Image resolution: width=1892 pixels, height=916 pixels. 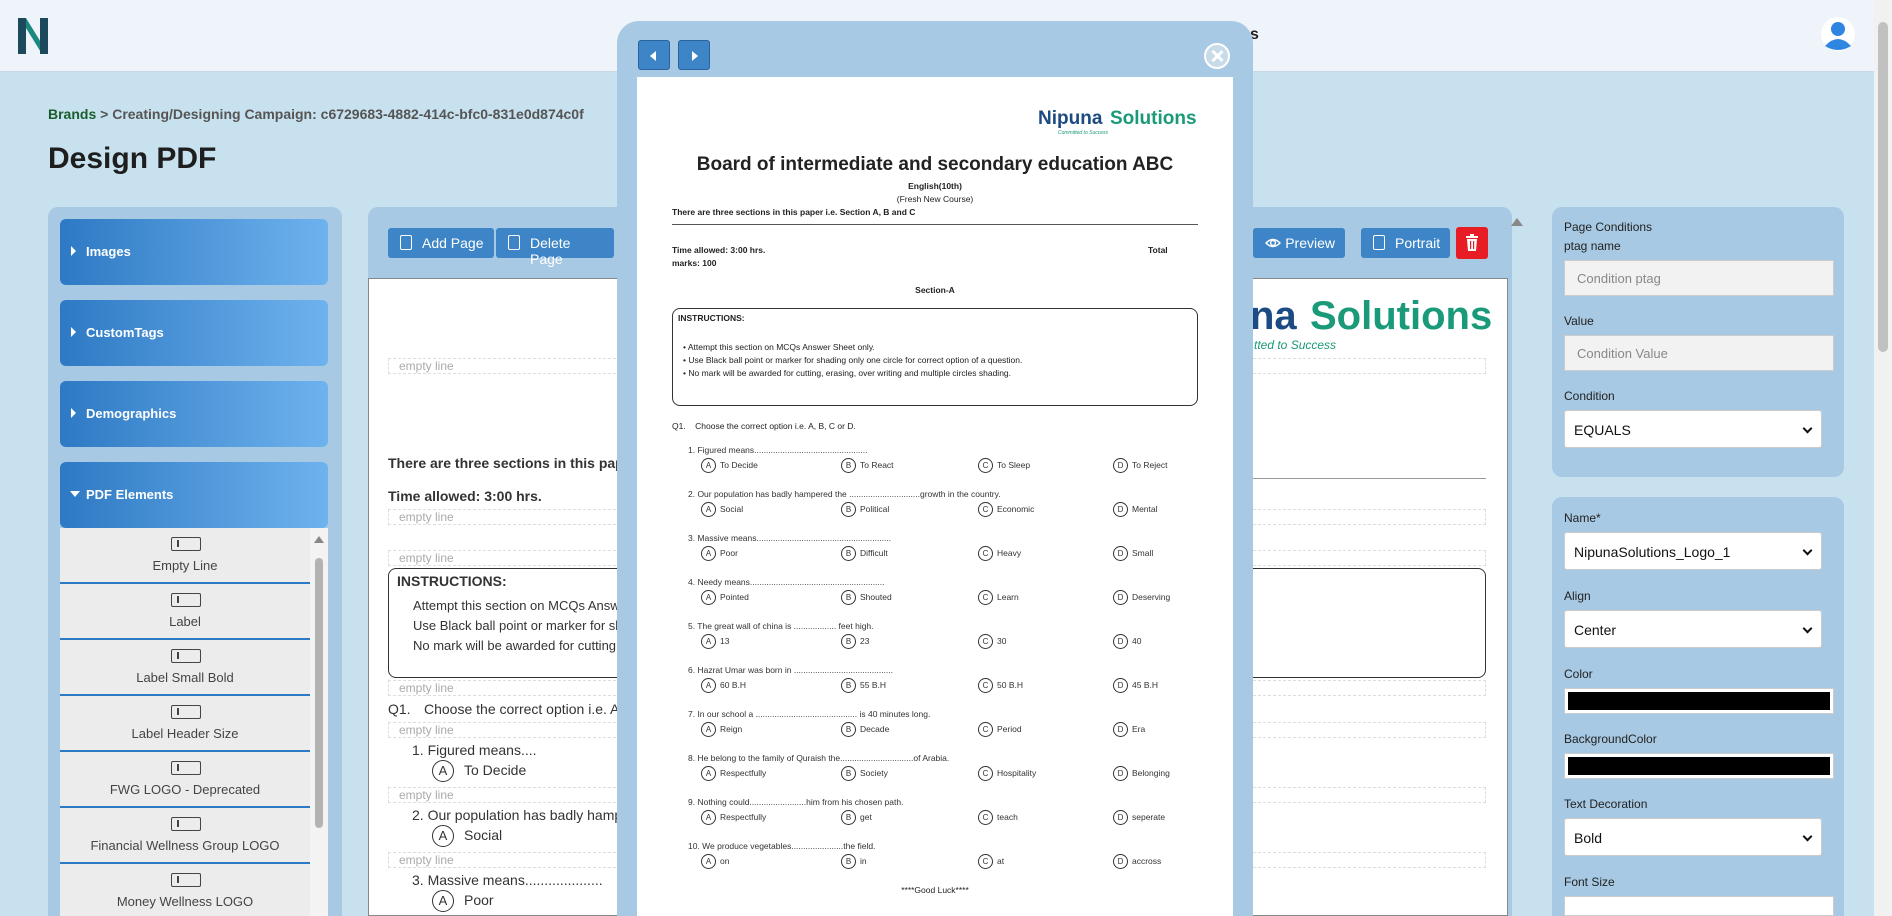 I want to click on user-avatar-icon, so click(x=1838, y=34).